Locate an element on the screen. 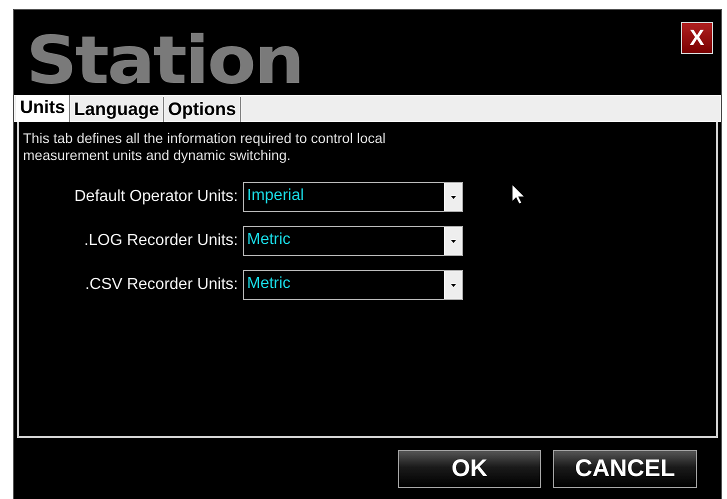 This screenshot has width=727, height=499. pointer-icon is located at coordinates (518, 194).